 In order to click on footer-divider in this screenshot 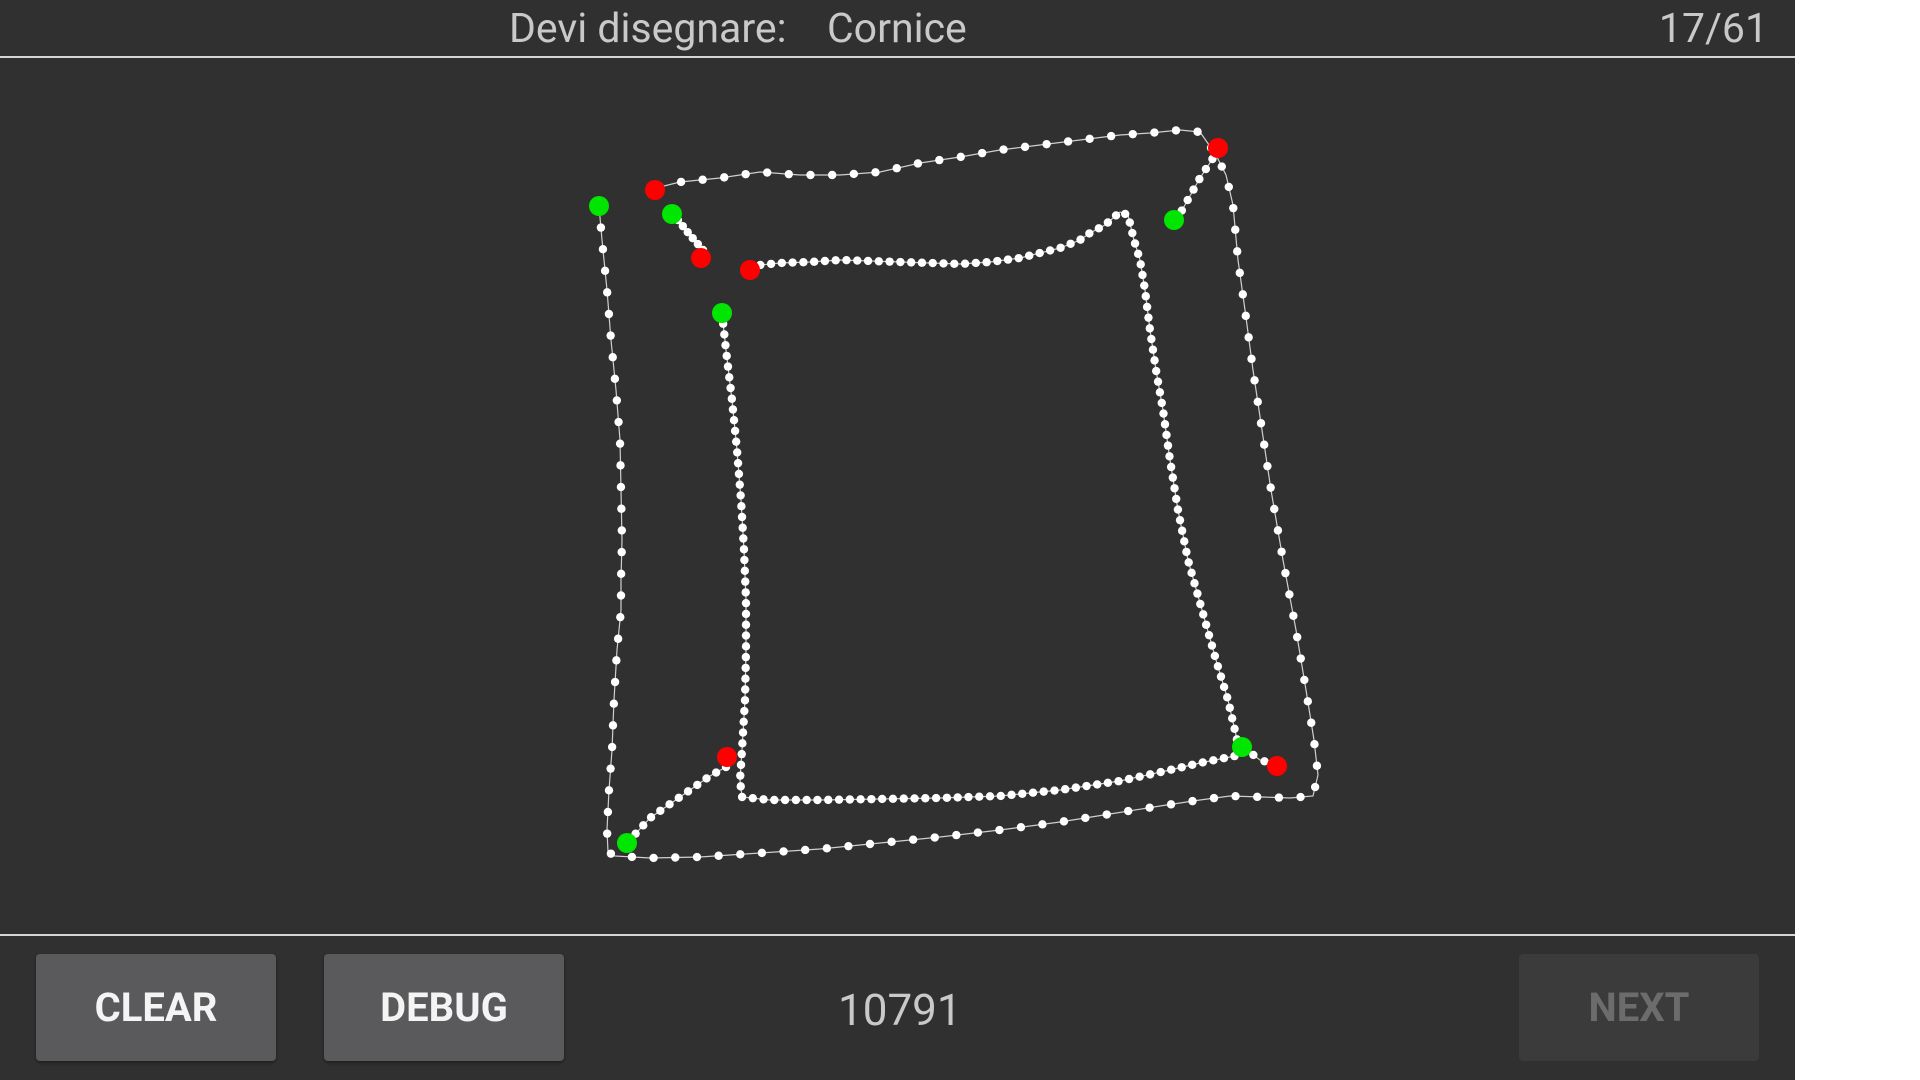, I will do `click(897, 935)`.